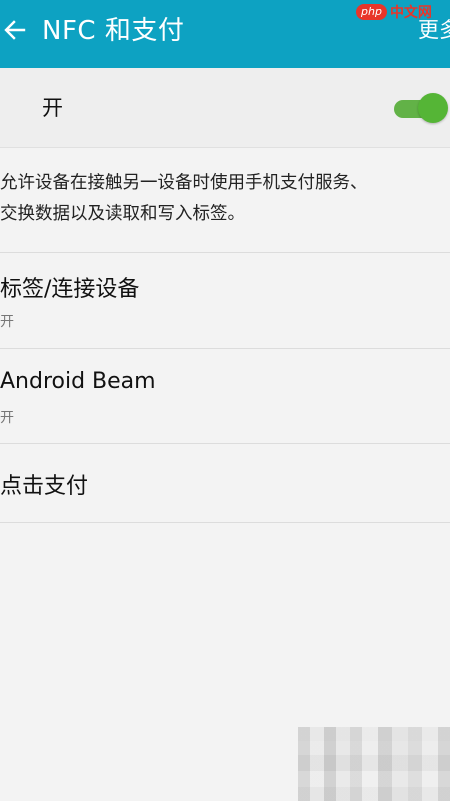  I want to click on item-title: 标签/连接设备, so click(70, 289).